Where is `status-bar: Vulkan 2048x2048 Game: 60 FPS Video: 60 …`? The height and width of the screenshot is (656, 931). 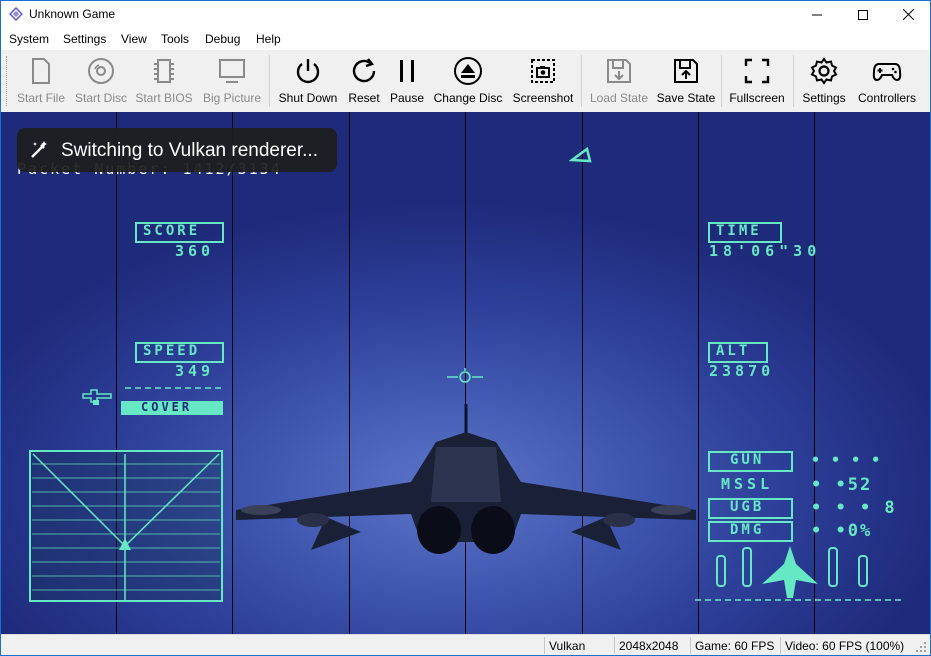 status-bar: Vulkan 2048x2048 Game: 60 FPS Video: 60 … is located at coordinates (465, 644).